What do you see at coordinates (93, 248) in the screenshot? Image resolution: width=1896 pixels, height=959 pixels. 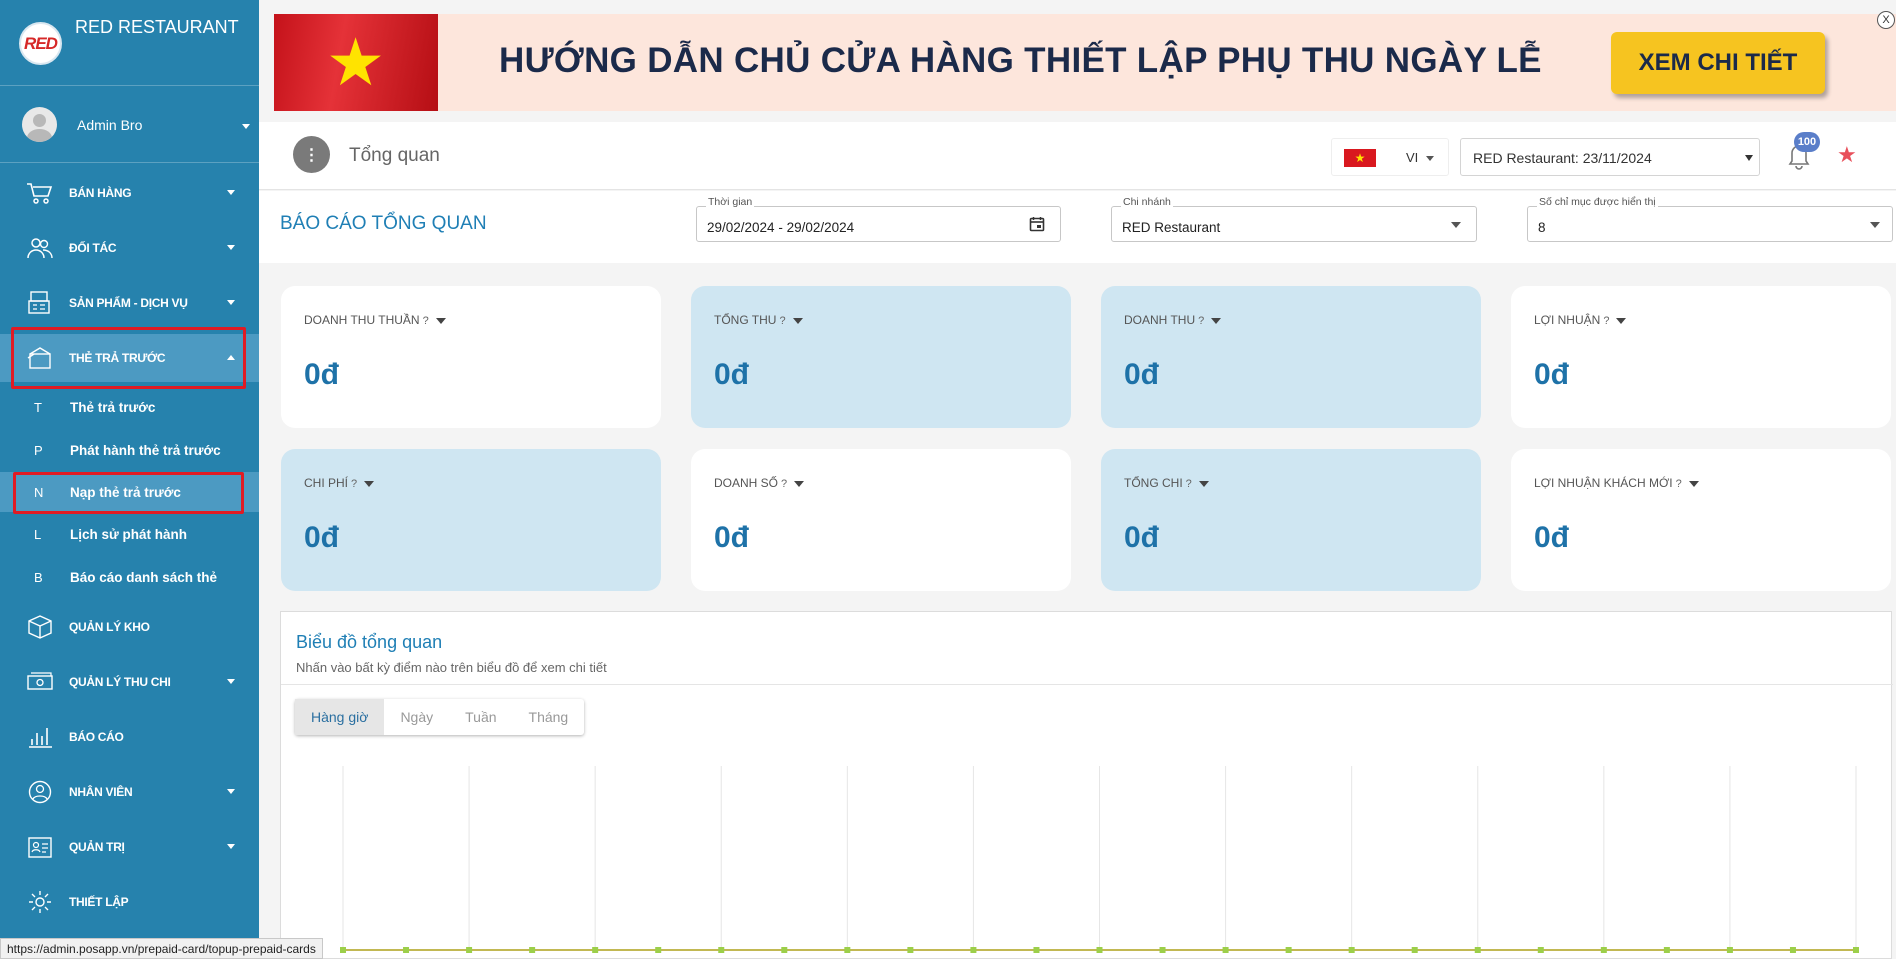 I see `sidebar-item-label: ĐỐI TÁC` at bounding box center [93, 248].